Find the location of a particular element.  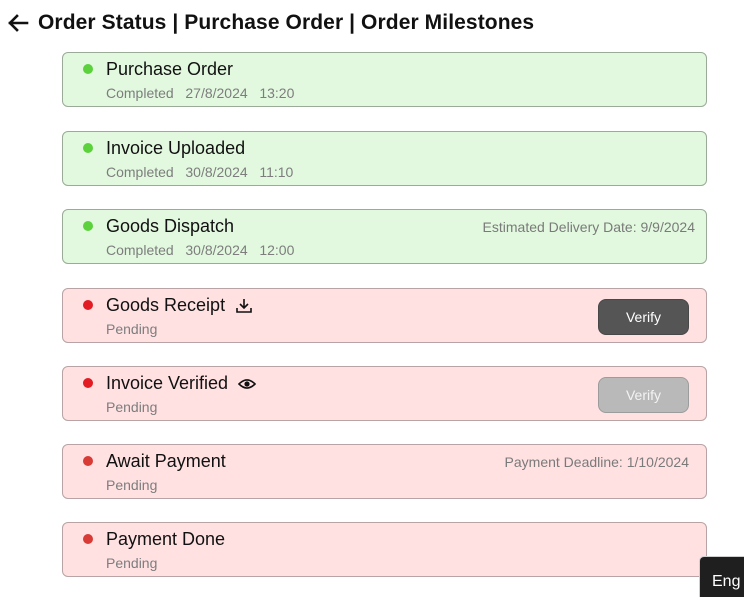

milestone-title: Payment Done is located at coordinates (166, 539).